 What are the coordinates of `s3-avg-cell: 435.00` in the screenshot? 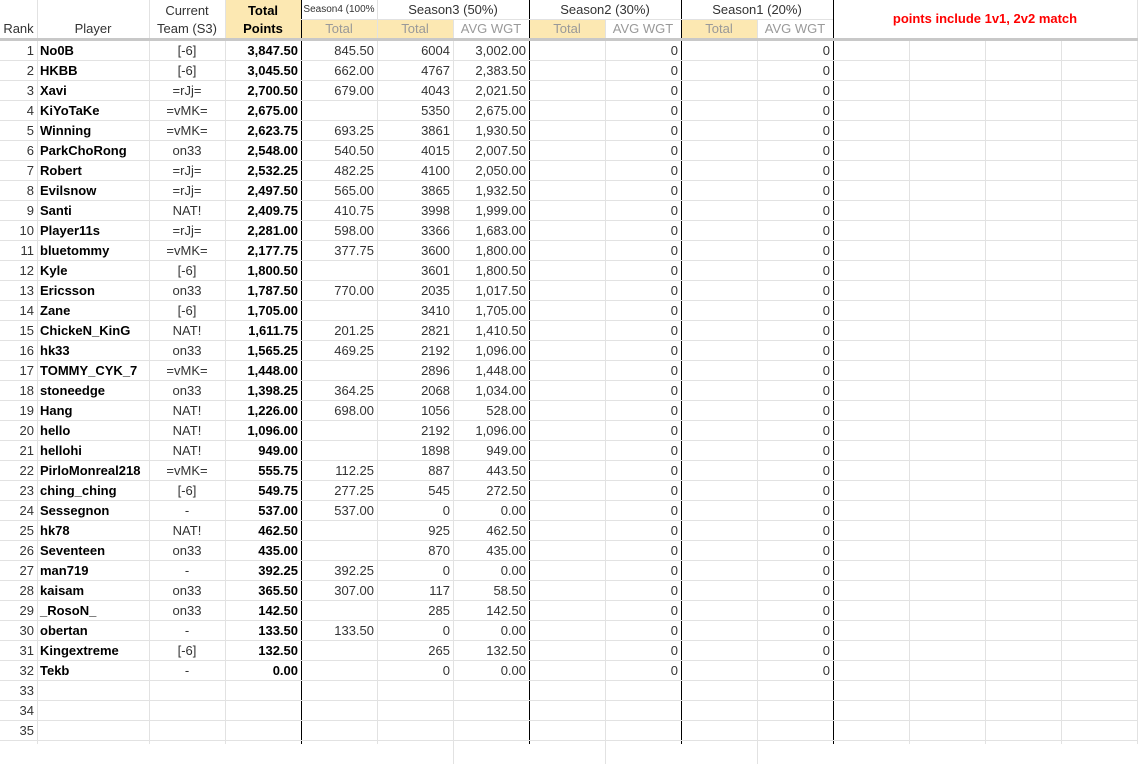 It's located at (491, 551).